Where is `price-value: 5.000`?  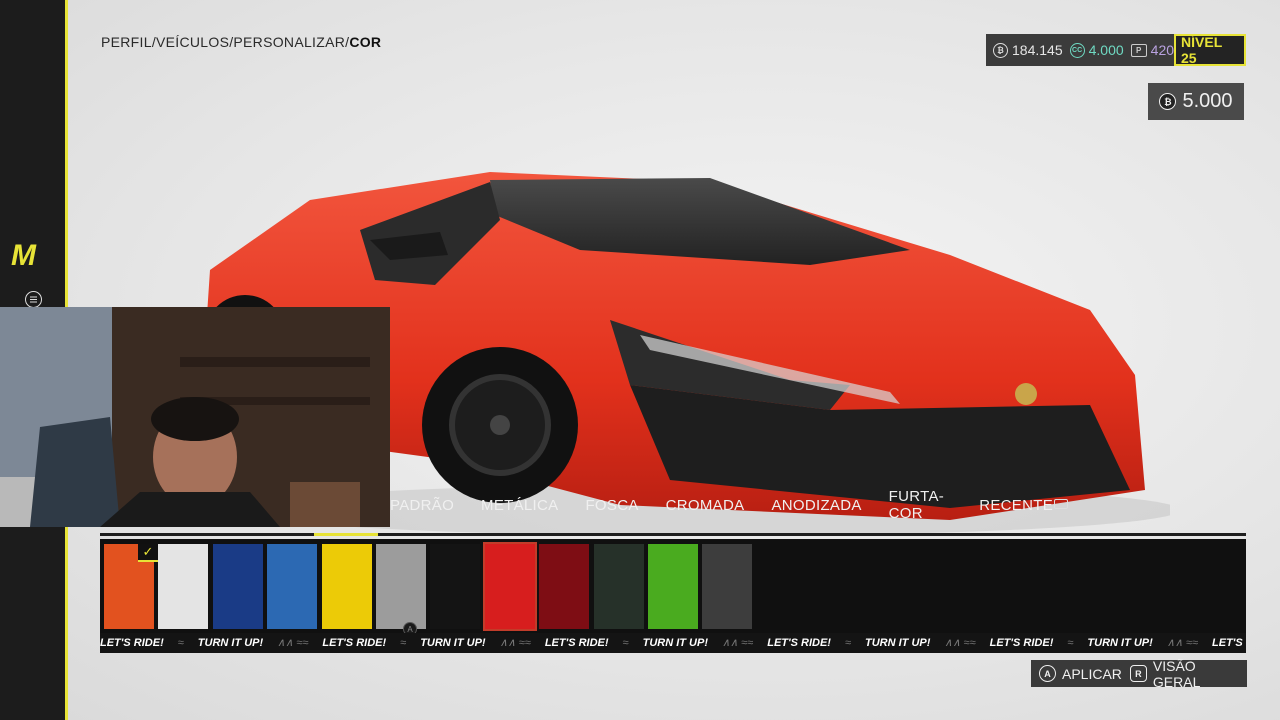 price-value: 5.000 is located at coordinates (1207, 101).